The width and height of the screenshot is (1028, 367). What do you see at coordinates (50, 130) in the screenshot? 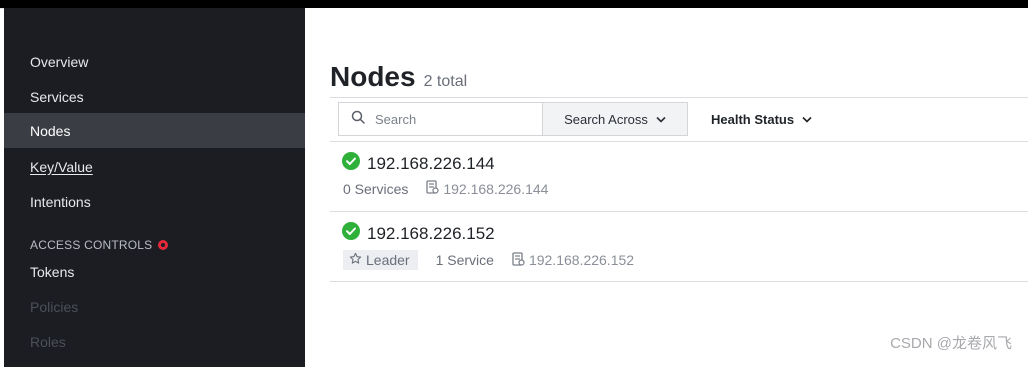
I see `sidebar-item-label: Nodes` at bounding box center [50, 130].